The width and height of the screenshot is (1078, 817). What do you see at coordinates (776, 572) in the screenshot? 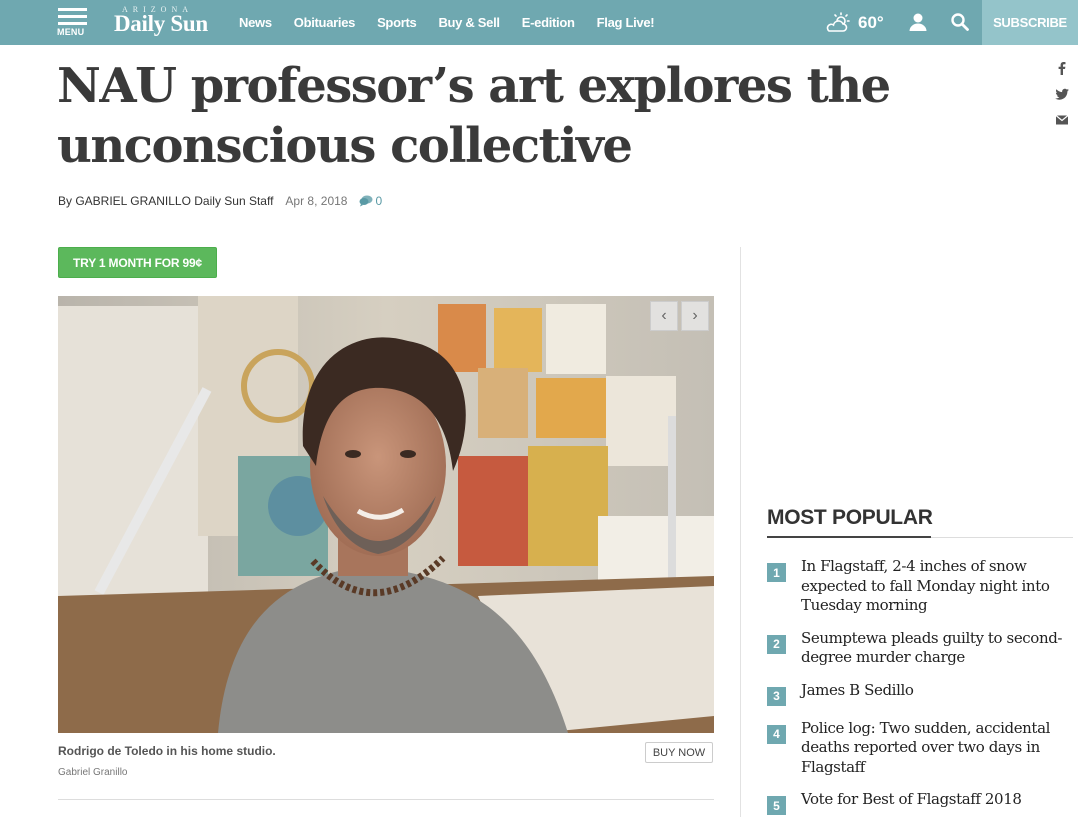
I see `rank-badge: 1` at bounding box center [776, 572].